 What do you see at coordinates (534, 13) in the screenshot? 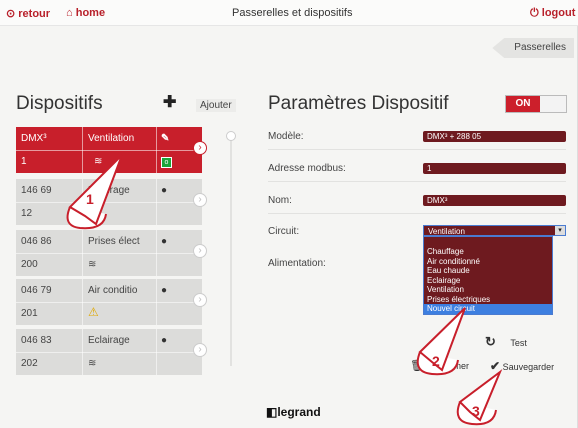
I see `power-icon: ⏻` at bounding box center [534, 13].